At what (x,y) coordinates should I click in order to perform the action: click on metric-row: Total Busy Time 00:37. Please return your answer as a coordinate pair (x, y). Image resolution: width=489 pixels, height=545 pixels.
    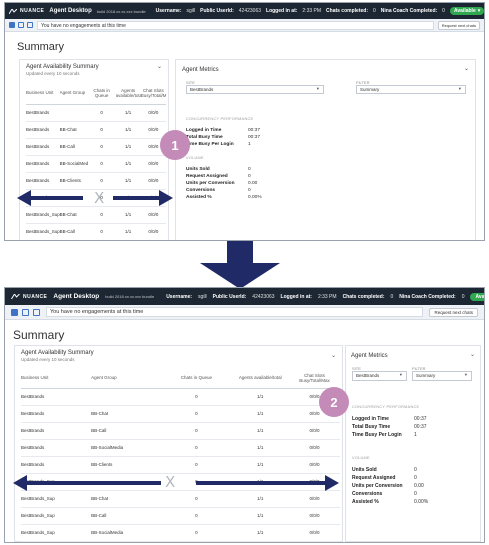
    Looking at the image, I should click on (223, 137).